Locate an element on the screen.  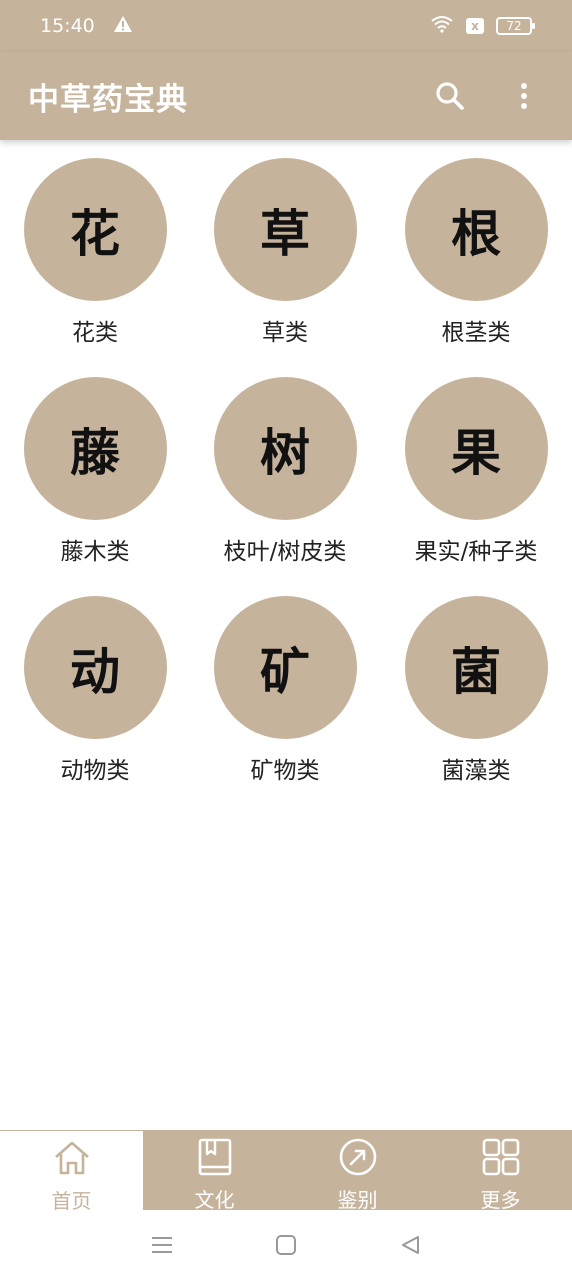
status-left: 15:40 is located at coordinates (86, 26).